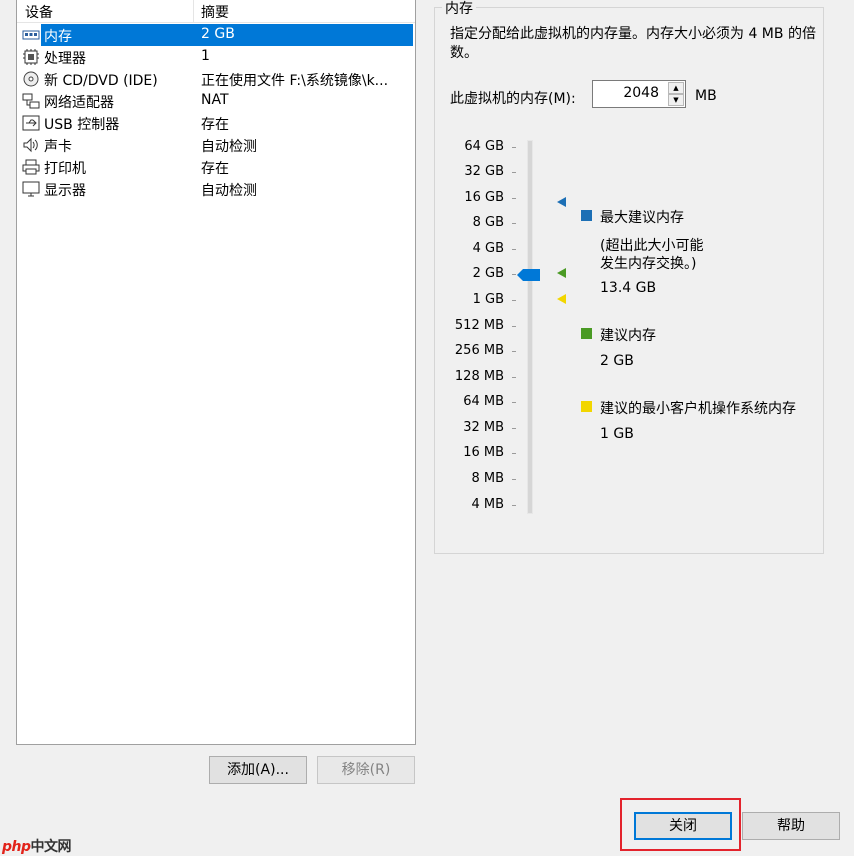 This screenshot has height=856, width=854. Describe the element at coordinates (58, 147) in the screenshot. I see `device-name: 声卡` at that location.